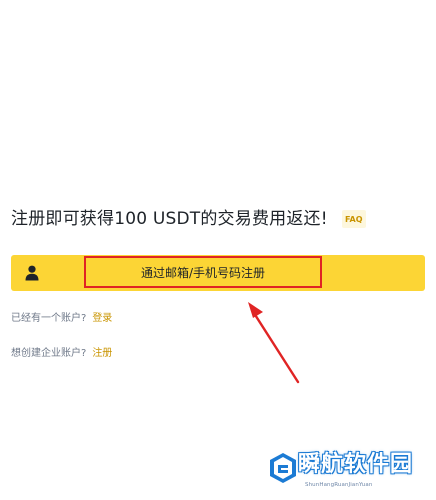 The width and height of the screenshot is (436, 500). I want to click on login-row: 已经有一个账户? 登录, so click(61, 319).